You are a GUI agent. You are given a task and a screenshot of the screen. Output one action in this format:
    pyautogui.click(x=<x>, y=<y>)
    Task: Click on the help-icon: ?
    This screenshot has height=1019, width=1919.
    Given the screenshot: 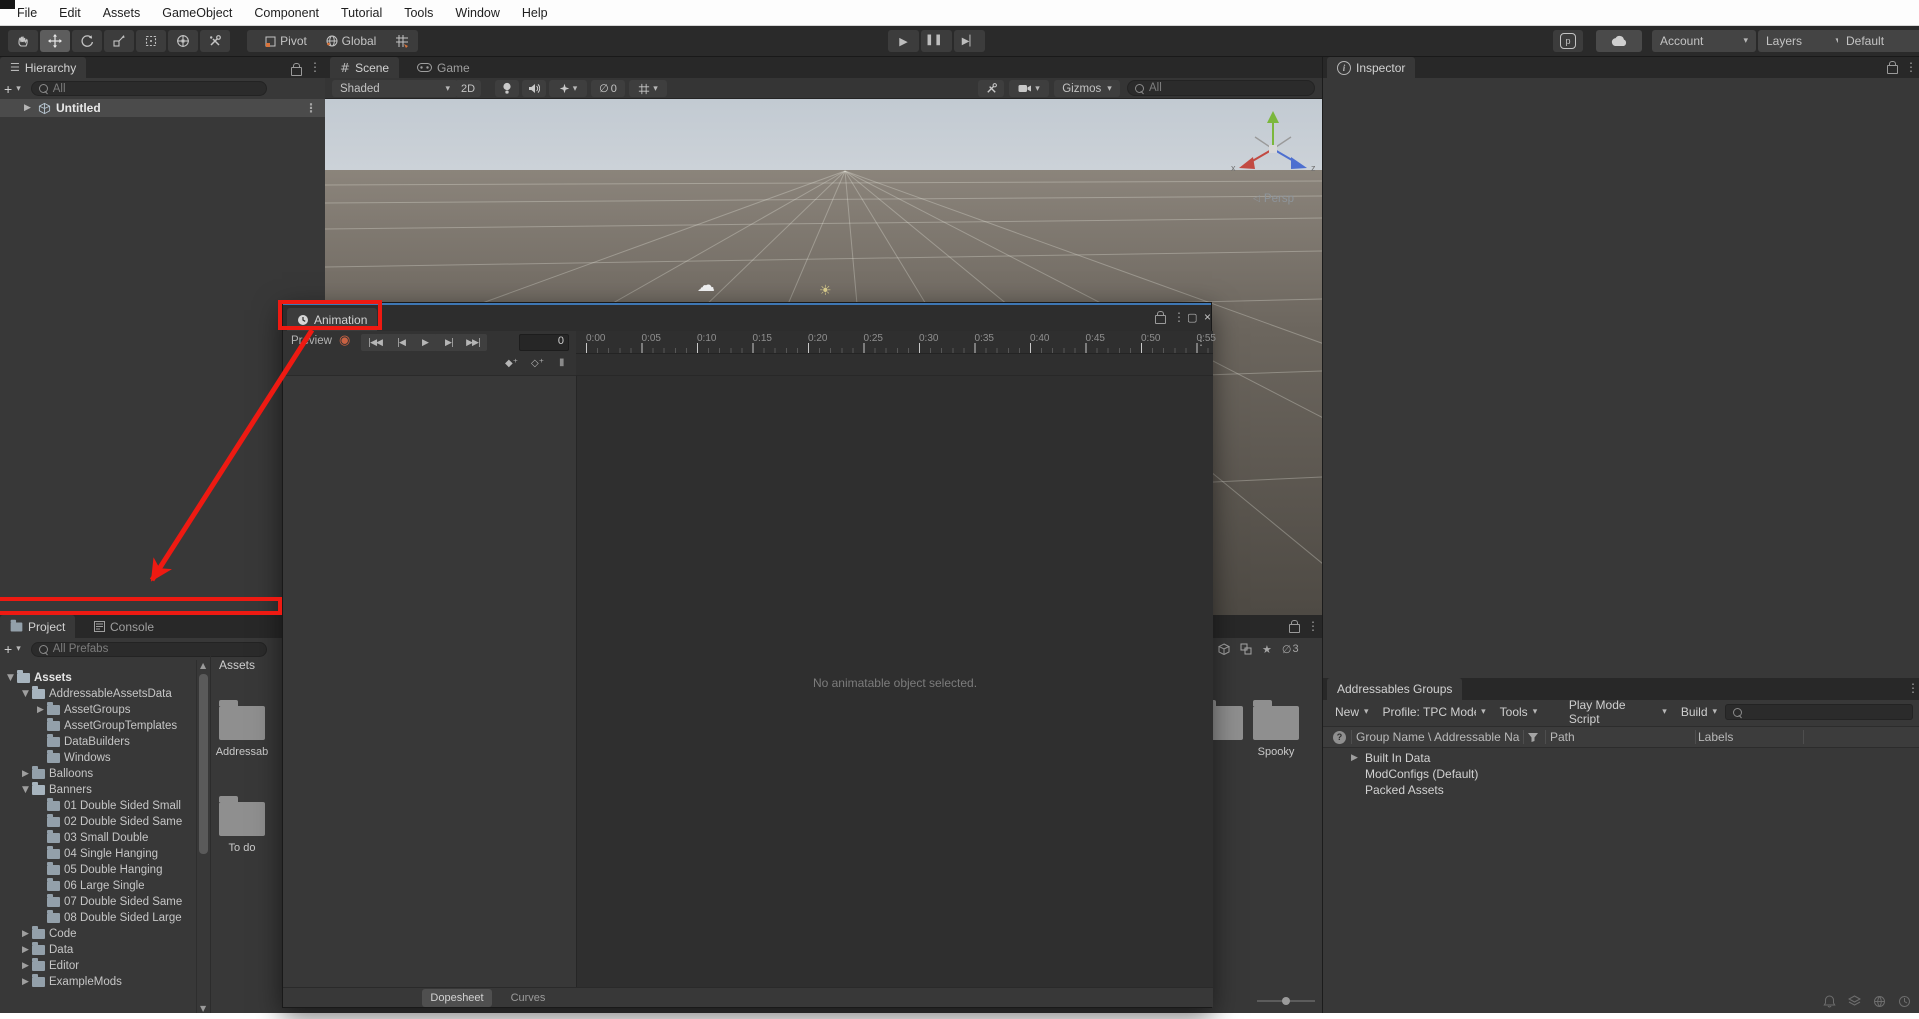 What is the action you would take?
    pyautogui.click(x=1339, y=737)
    